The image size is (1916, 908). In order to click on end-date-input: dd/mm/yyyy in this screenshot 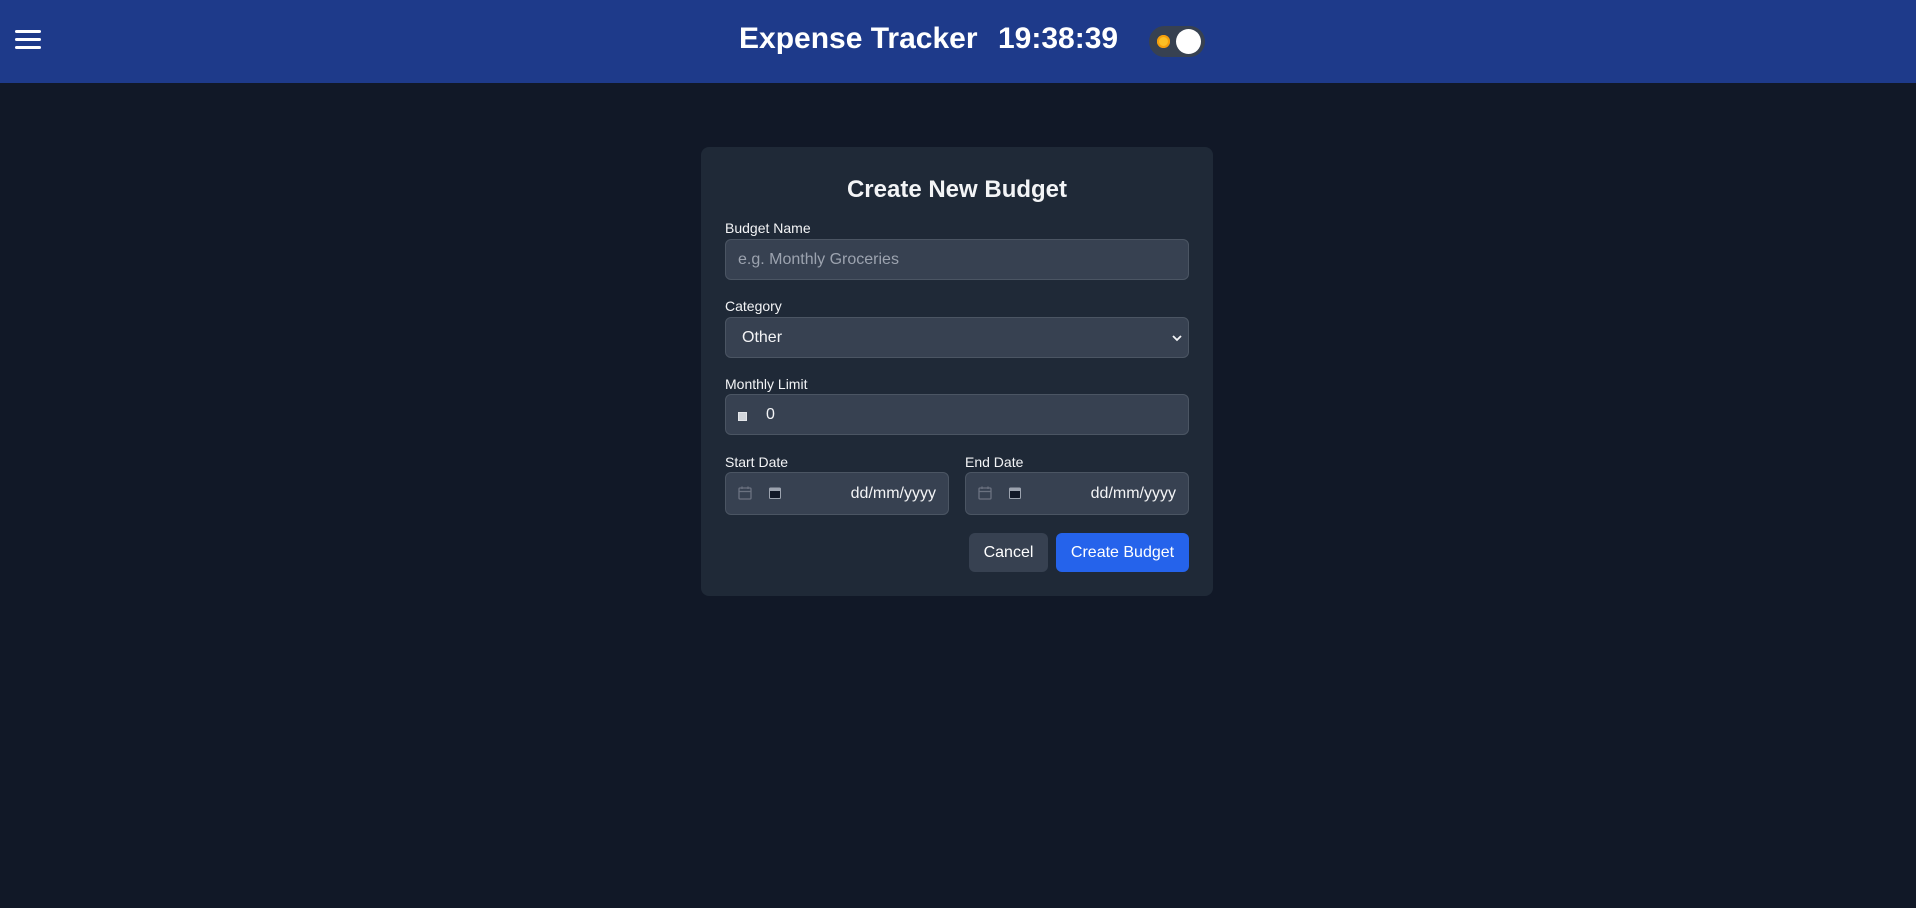, I will do `click(1077, 493)`.